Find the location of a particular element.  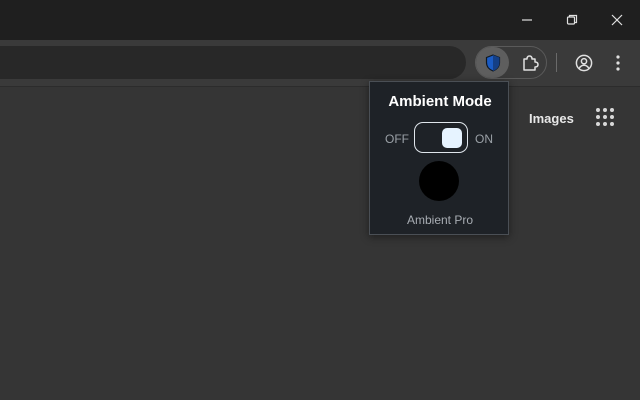

address-bar is located at coordinates (233, 62).